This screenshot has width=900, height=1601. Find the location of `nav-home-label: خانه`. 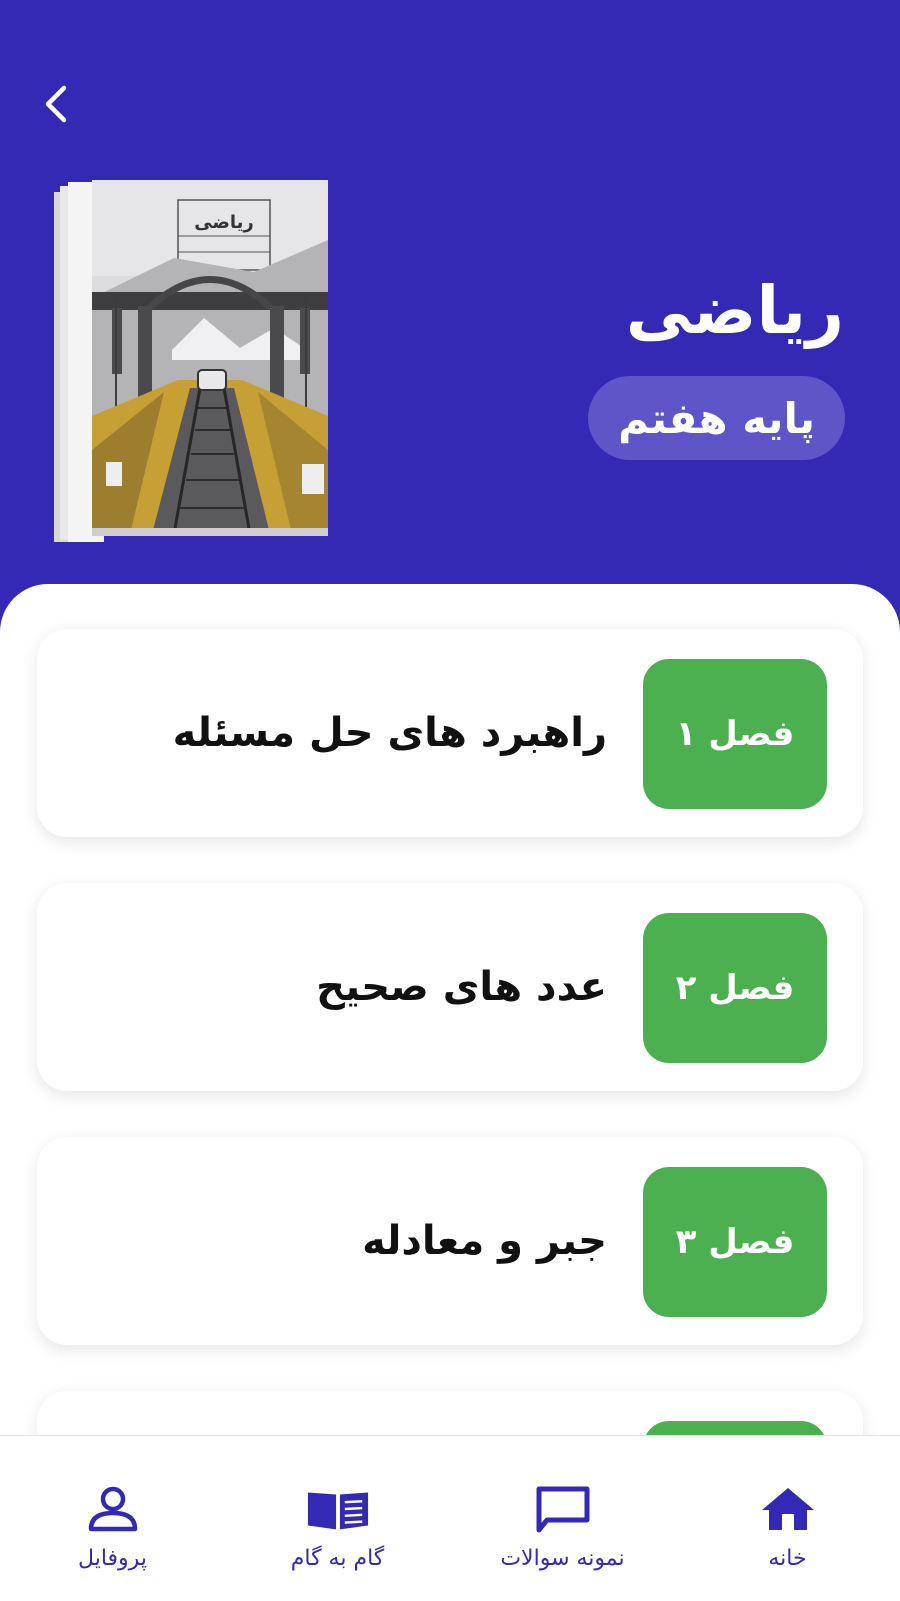

nav-home-label: خانه is located at coordinates (787, 1558).